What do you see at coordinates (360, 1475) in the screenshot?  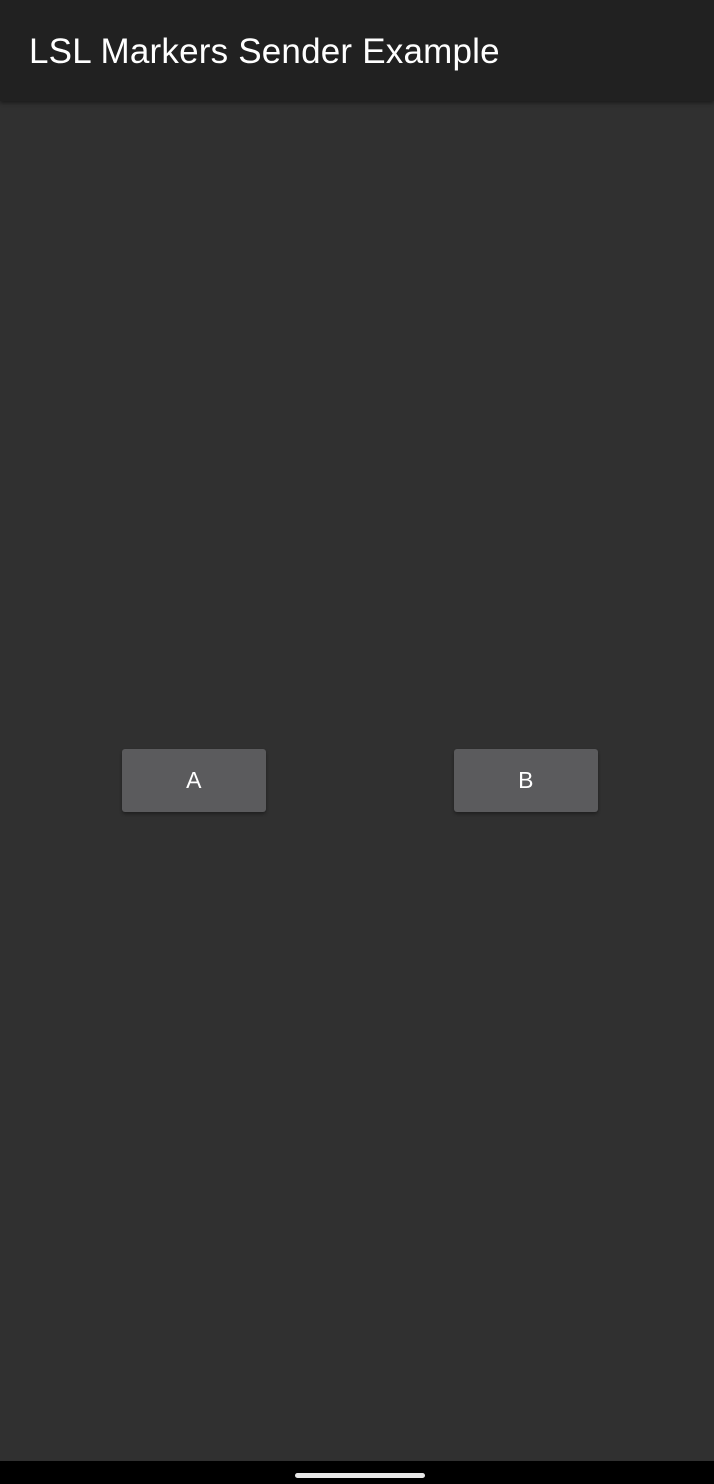 I see `home-handle-icon` at bounding box center [360, 1475].